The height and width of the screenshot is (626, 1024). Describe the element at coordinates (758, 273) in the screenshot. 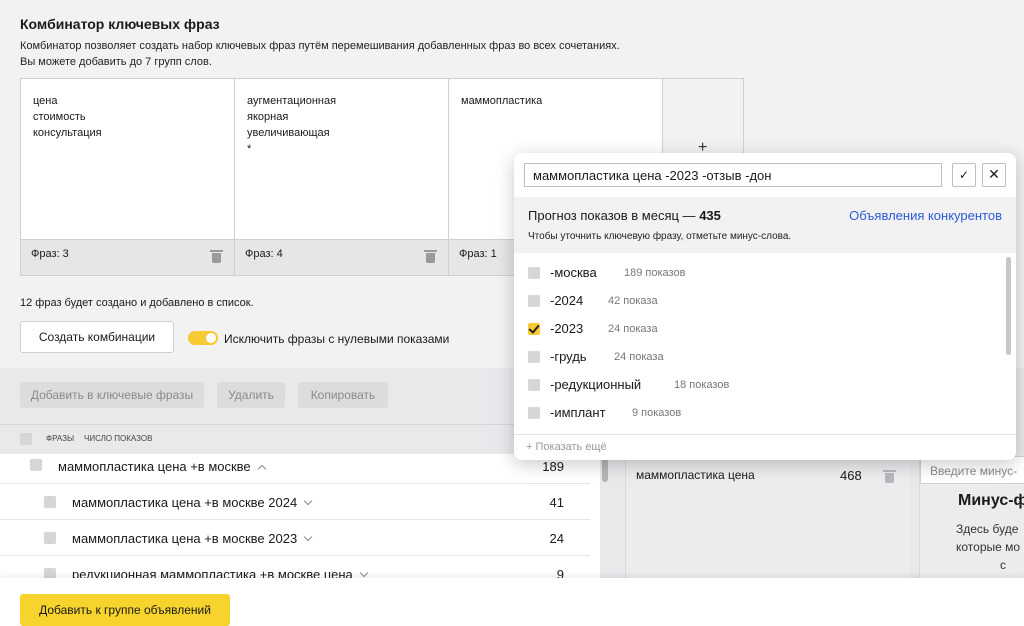

I see `minus-word-item: -москва 189 показов` at that location.